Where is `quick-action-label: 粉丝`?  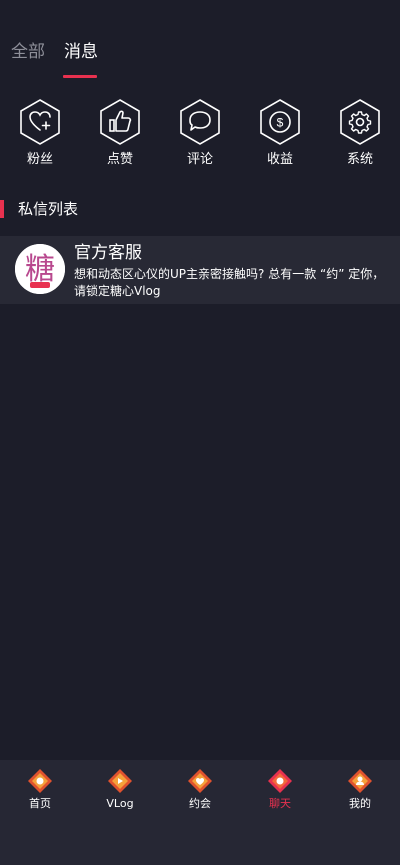
quick-action-label: 粉丝 is located at coordinates (39, 159).